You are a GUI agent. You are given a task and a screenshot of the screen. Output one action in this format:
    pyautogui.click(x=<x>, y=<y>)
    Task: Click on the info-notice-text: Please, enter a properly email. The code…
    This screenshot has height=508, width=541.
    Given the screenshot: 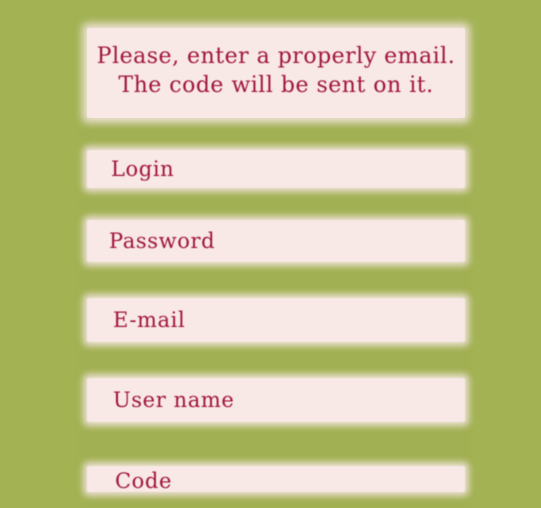 What is the action you would take?
    pyautogui.click(x=276, y=71)
    